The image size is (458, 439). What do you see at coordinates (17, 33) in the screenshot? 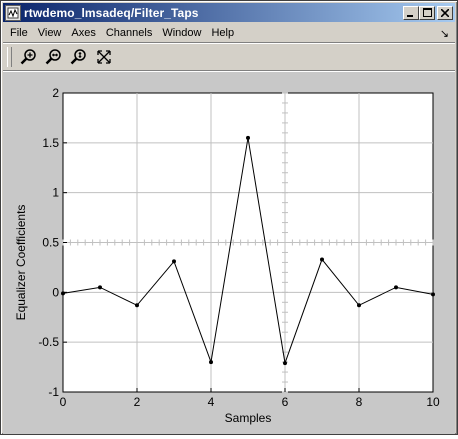
I see `menu-file: File` at bounding box center [17, 33].